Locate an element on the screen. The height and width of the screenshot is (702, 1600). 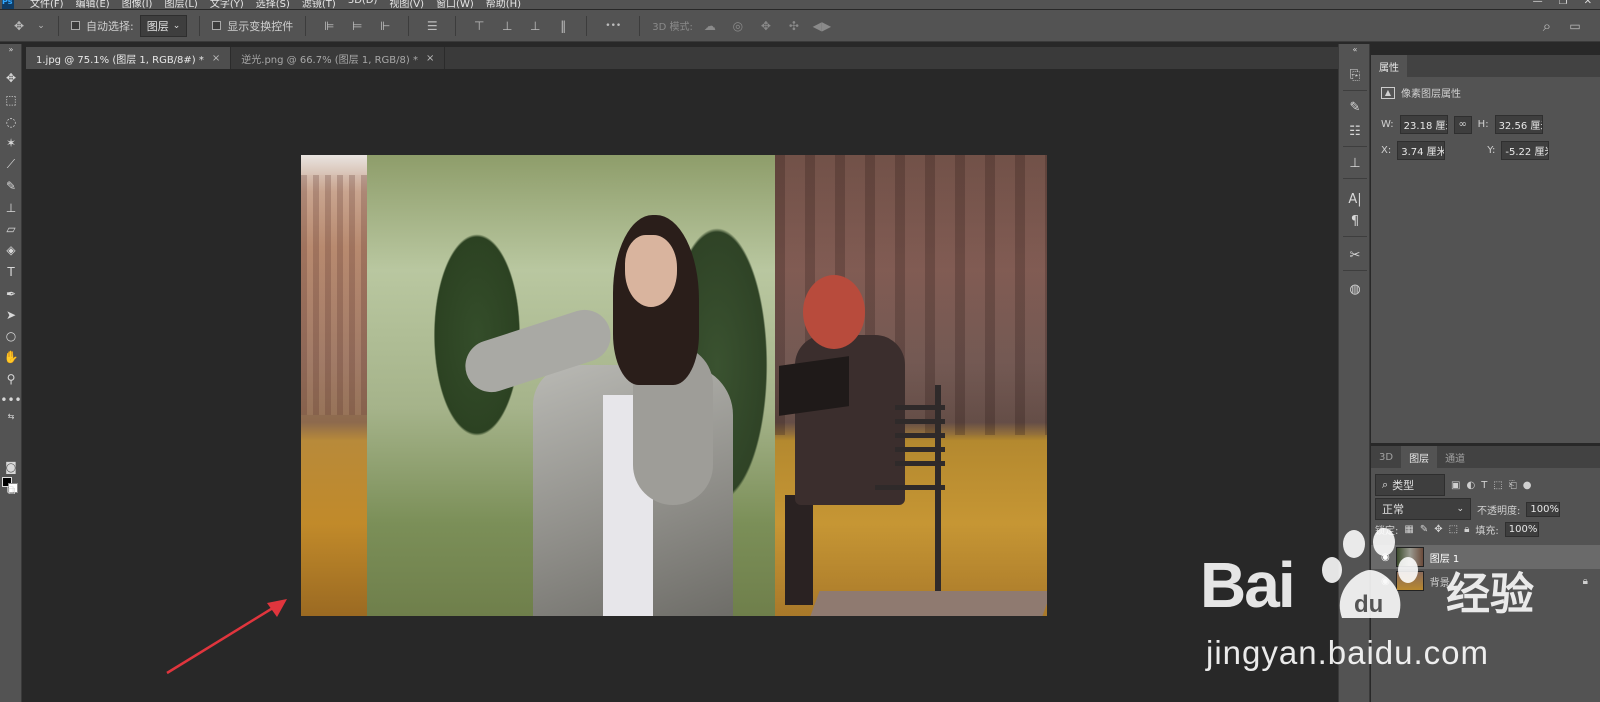
align-right-icon: ⊩ is located at coordinates (385, 26).